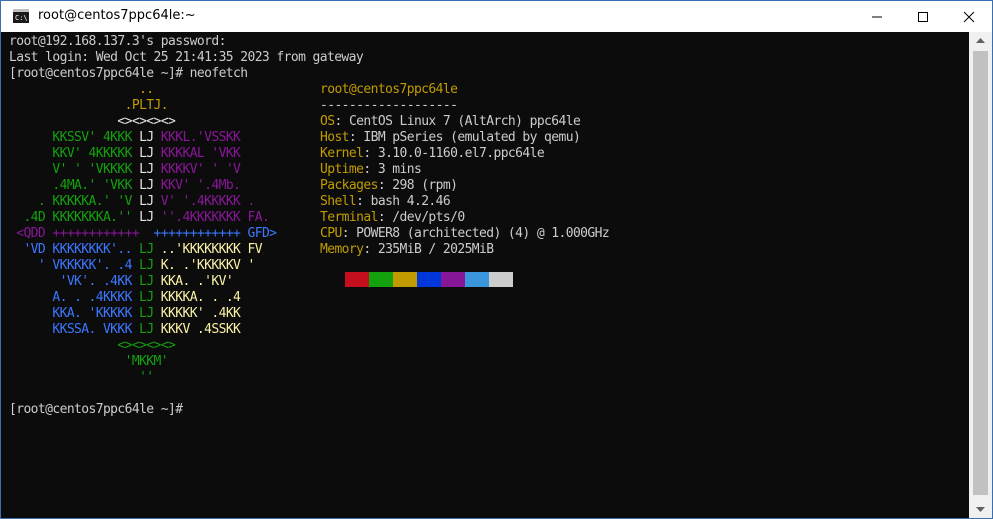 Image resolution: width=993 pixels, height=519 pixels. I want to click on maximize-button, so click(923, 16).